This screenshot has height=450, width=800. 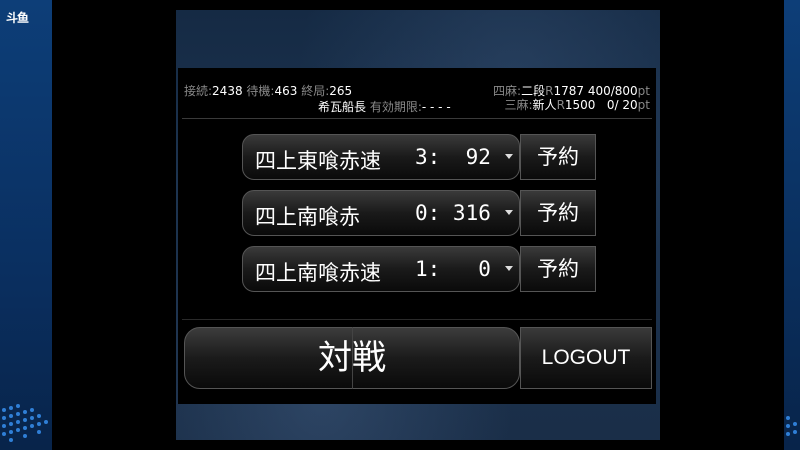 I want to click on waiting-count: 463, so click(x=286, y=91).